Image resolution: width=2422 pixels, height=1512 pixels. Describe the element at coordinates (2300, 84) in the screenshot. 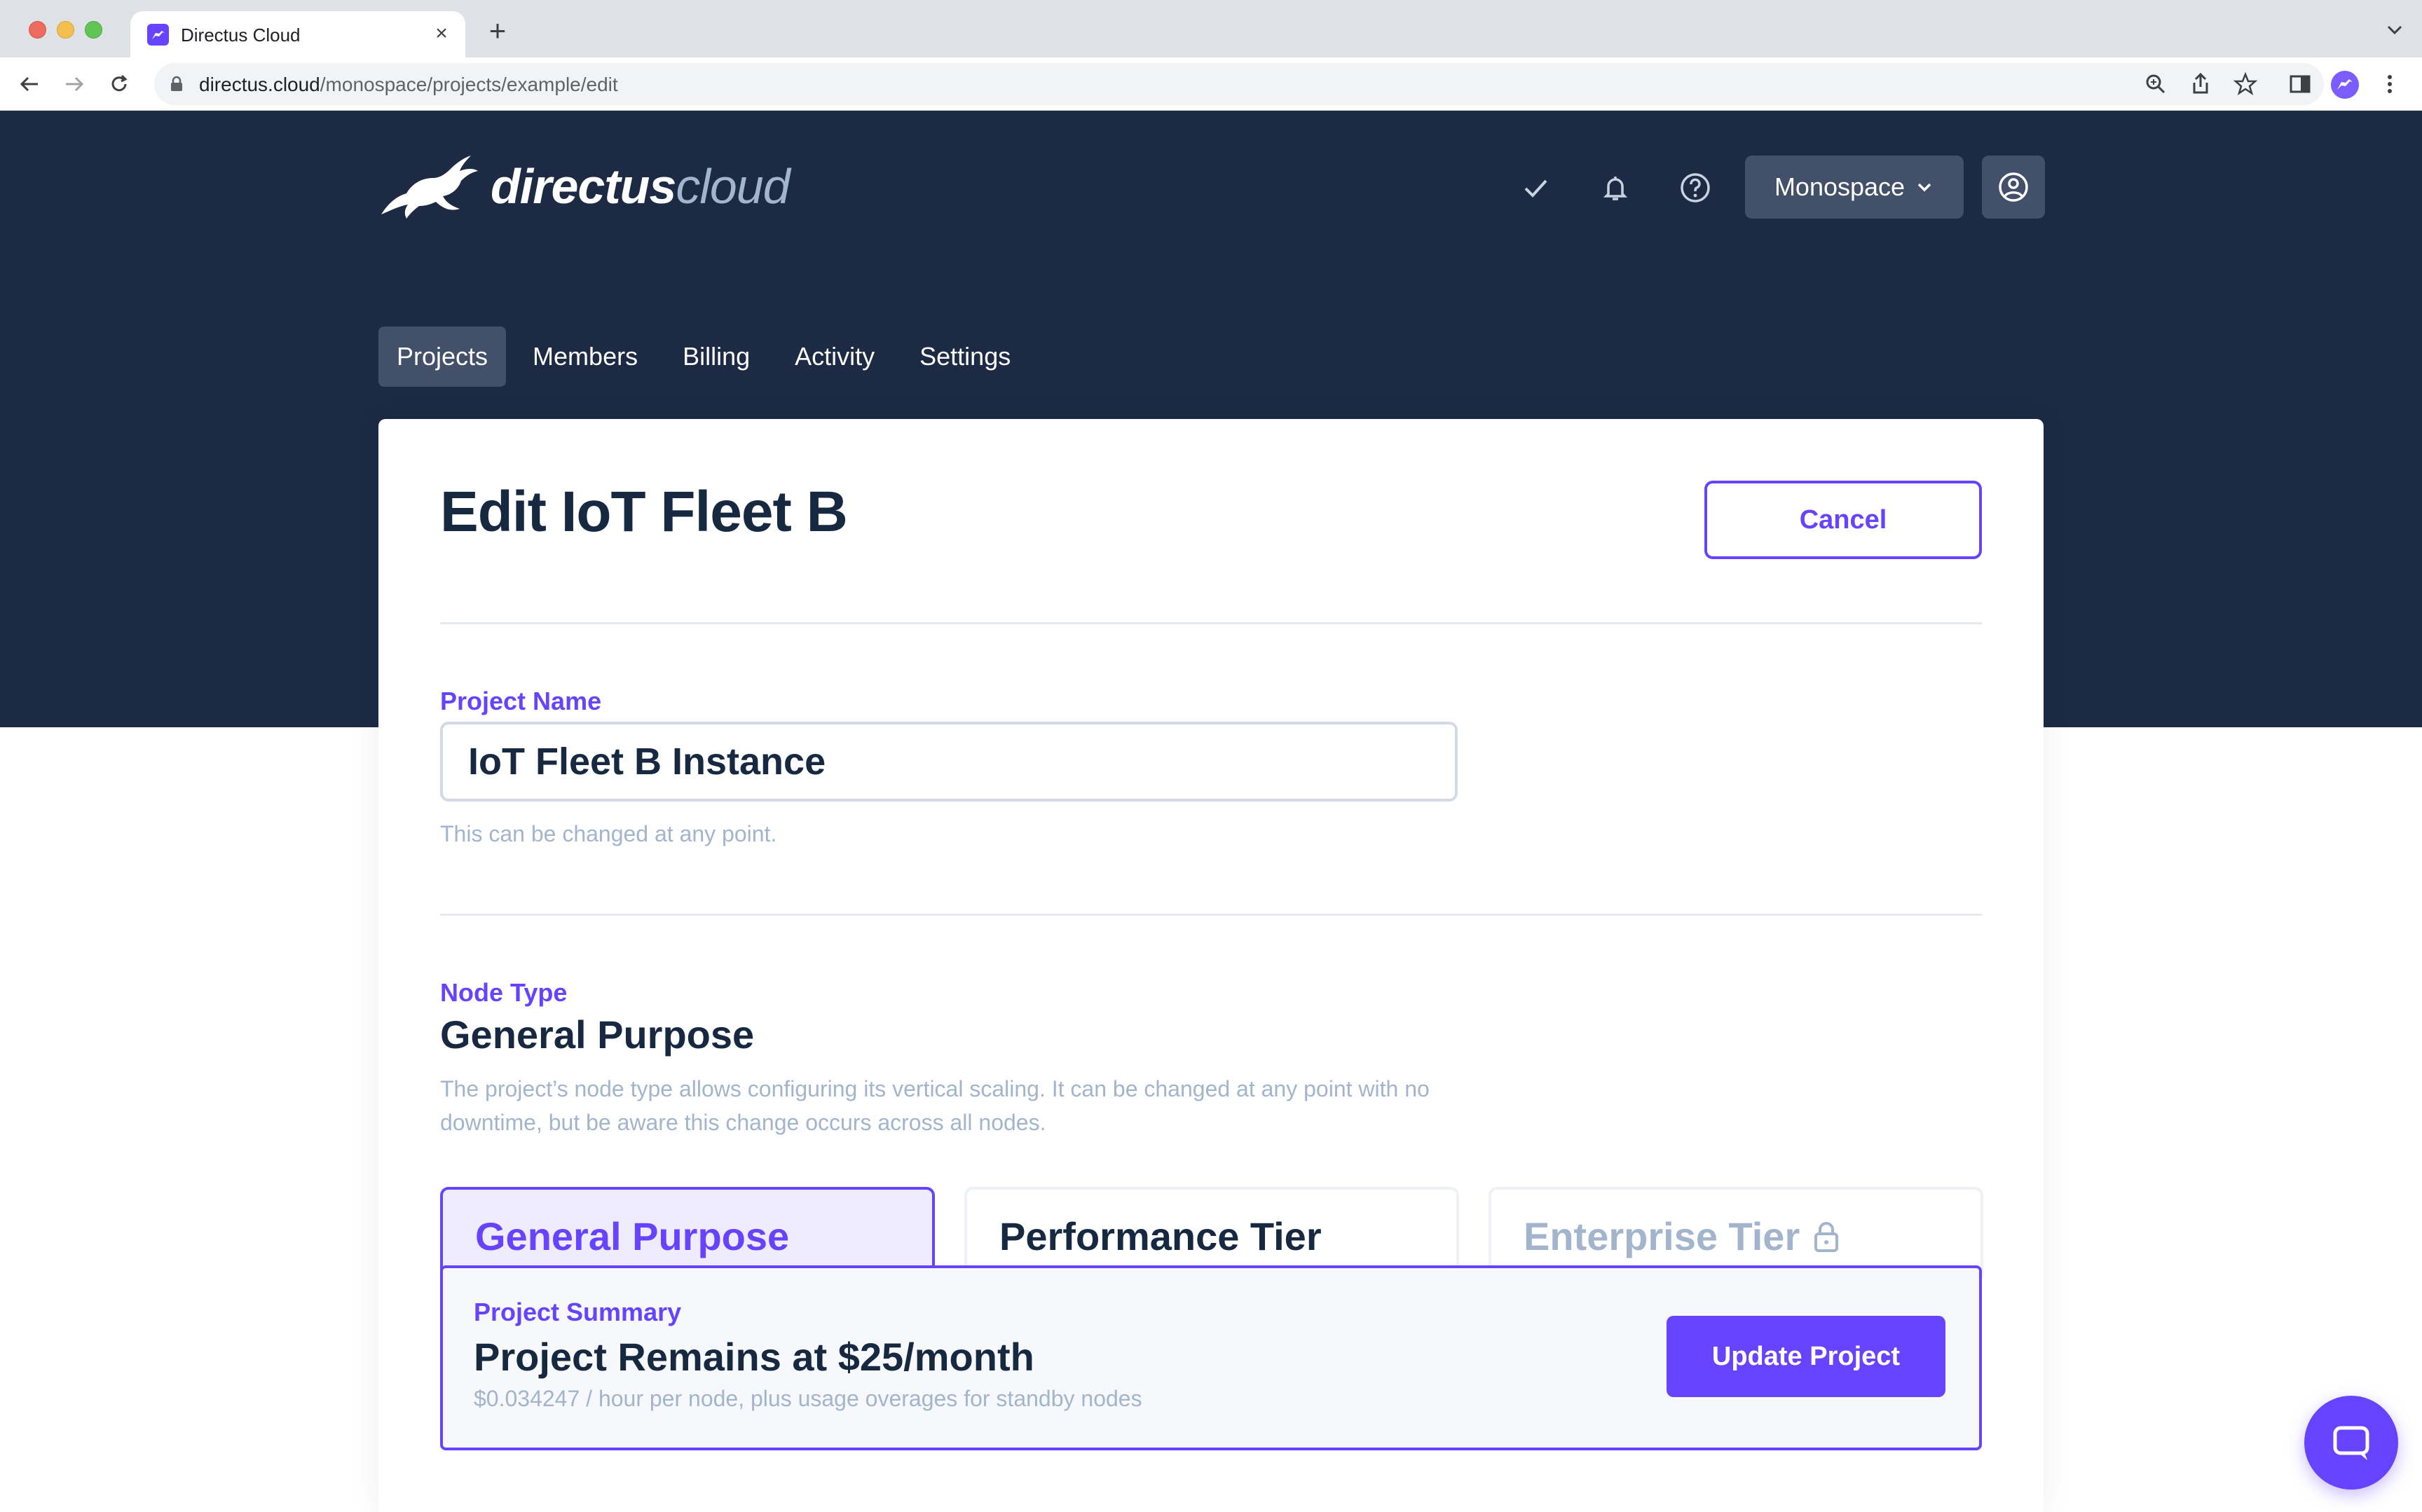

I see `side-panel-icon` at that location.